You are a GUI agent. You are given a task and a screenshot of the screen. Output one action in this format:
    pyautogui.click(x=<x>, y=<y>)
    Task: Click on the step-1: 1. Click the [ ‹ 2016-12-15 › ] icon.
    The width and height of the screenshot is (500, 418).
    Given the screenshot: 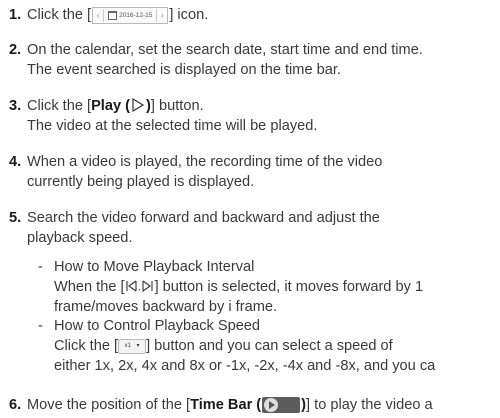 What is the action you would take?
    pyautogui.click(x=108, y=15)
    